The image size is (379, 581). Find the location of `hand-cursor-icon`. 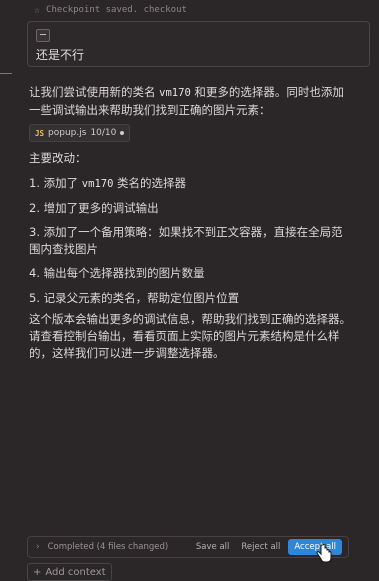

hand-cursor-icon is located at coordinates (324, 555).